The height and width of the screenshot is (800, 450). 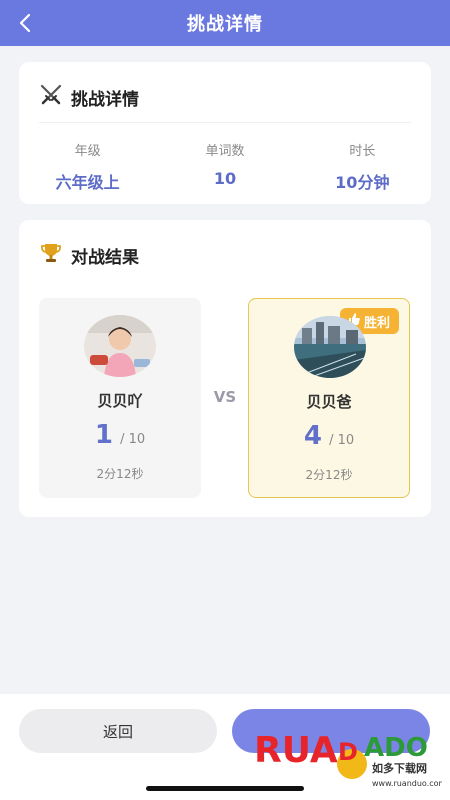 What do you see at coordinates (105, 257) in the screenshot?
I see `battle-title: 对战结果` at bounding box center [105, 257].